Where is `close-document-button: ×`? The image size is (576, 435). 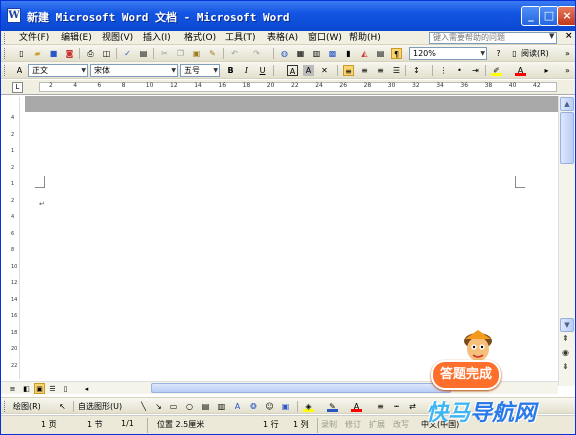
close-document-button: × is located at coordinates (569, 36).